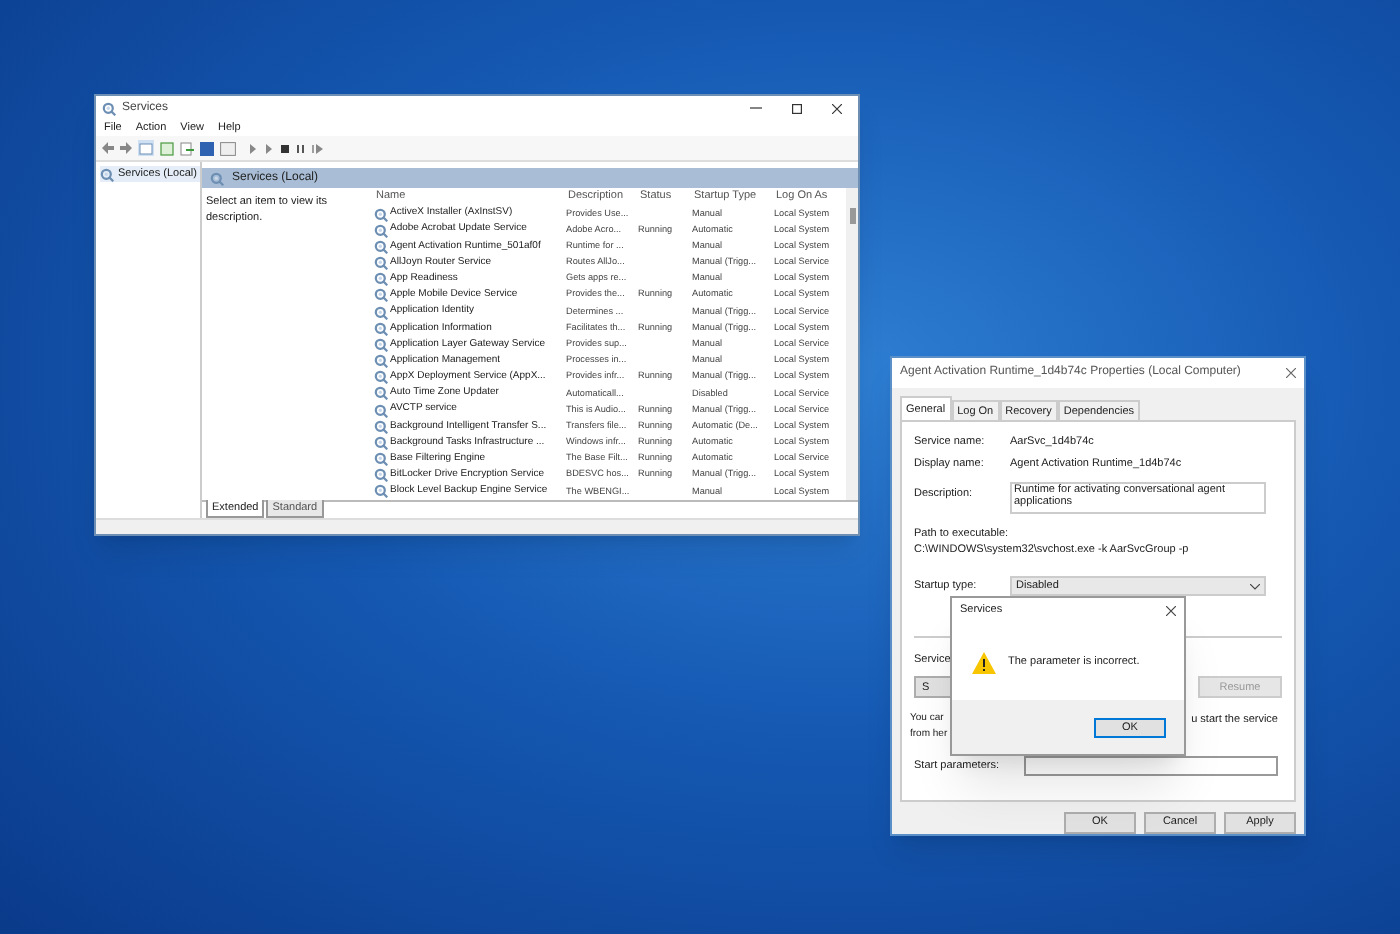  What do you see at coordinates (167, 148) in the screenshot?
I see `refresh-icon` at bounding box center [167, 148].